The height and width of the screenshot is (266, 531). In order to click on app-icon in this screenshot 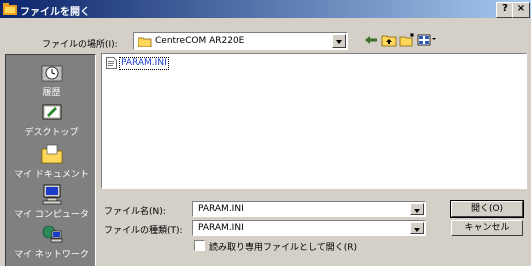, I will do `click(10, 9)`.